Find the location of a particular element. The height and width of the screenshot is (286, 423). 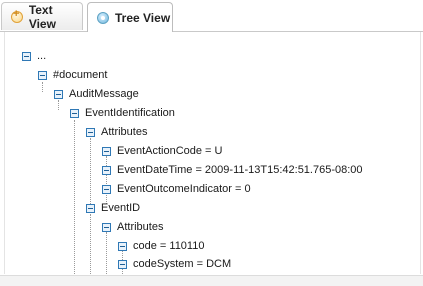

tree-node-document: #document is located at coordinates (72, 75).